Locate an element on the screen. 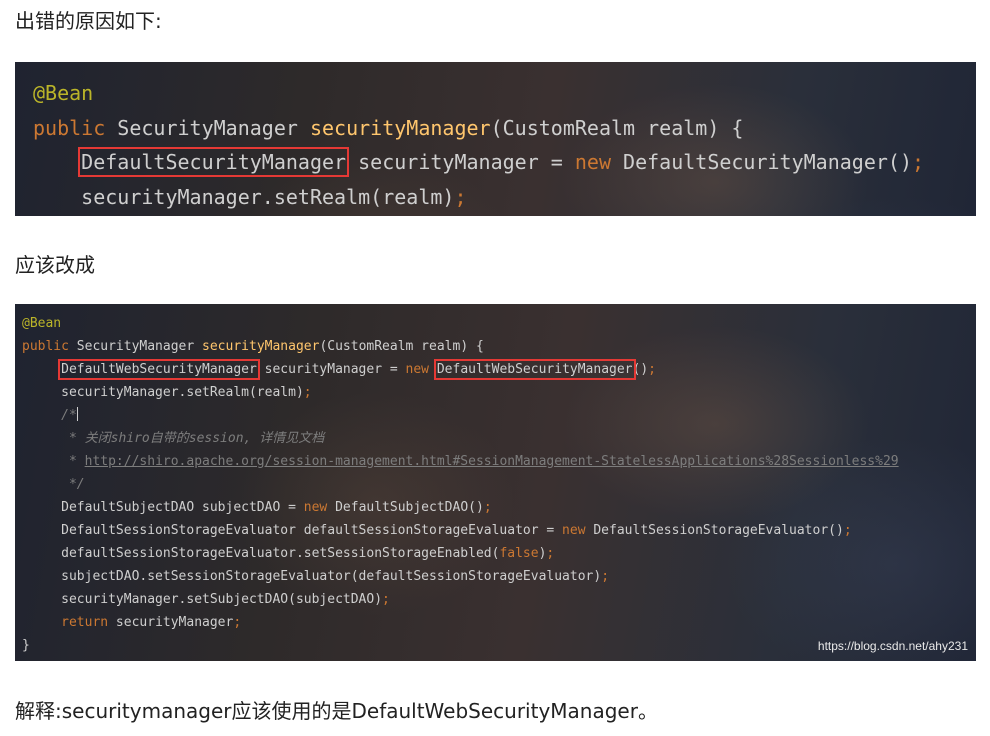 Image resolution: width=990 pixels, height=736 pixels. source-watermark: https://blog.csdn.net/ahy231 is located at coordinates (892, 646).